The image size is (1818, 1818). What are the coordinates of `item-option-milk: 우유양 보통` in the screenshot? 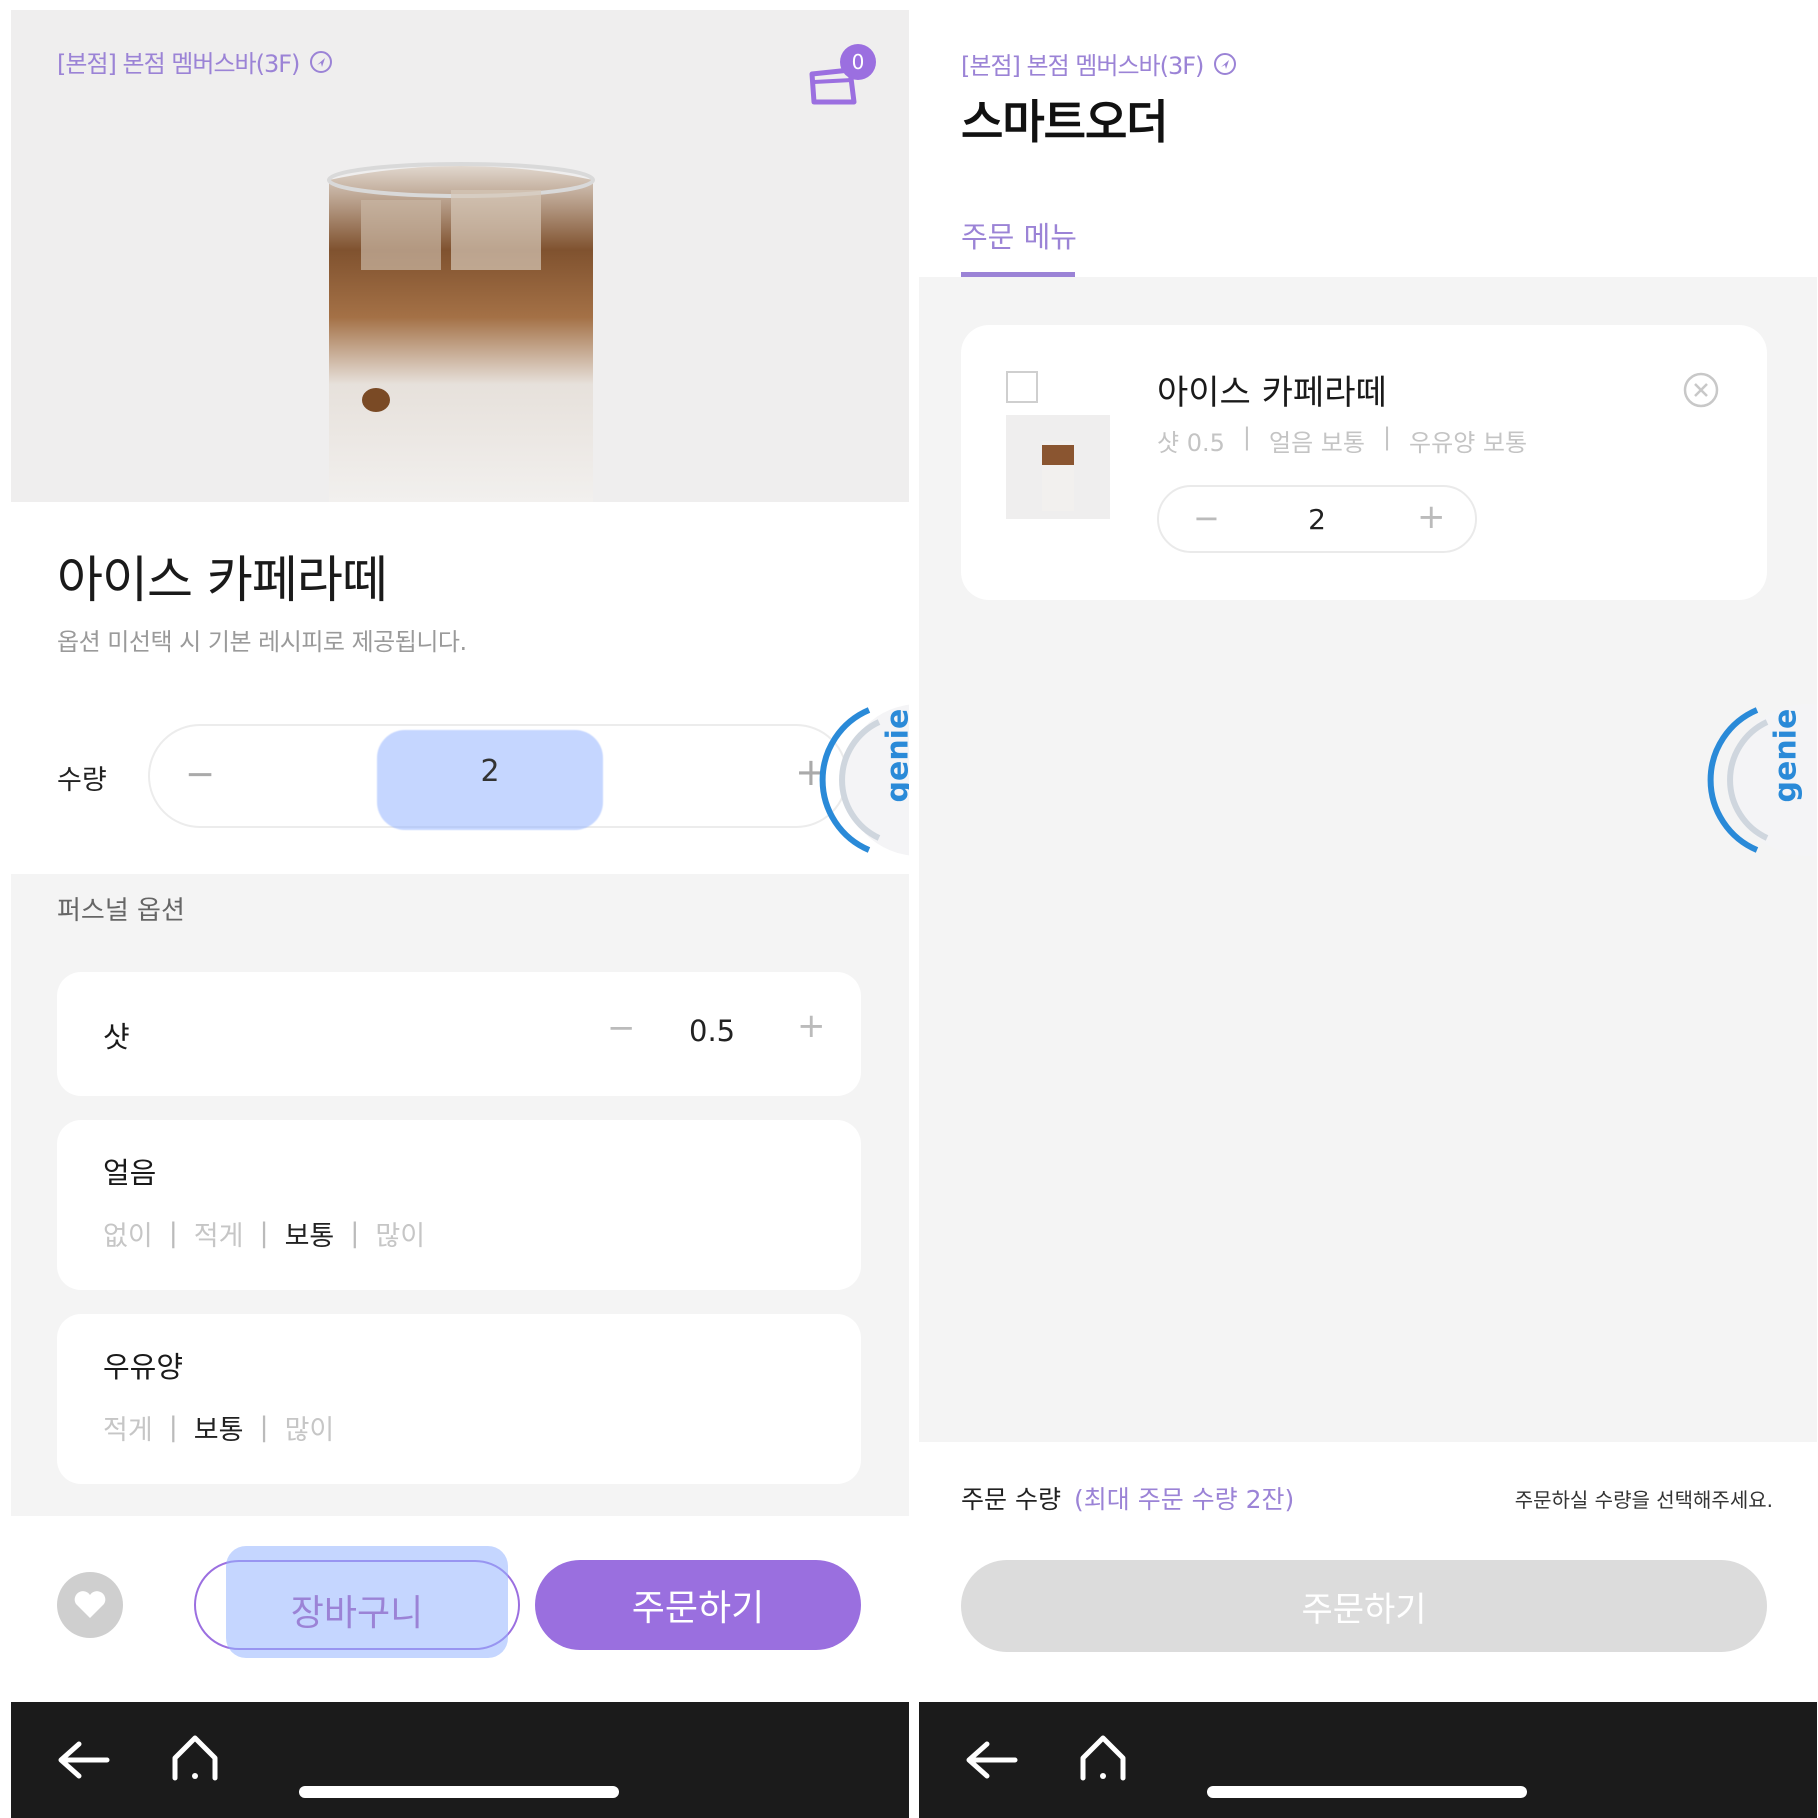 It's located at (1468, 443).